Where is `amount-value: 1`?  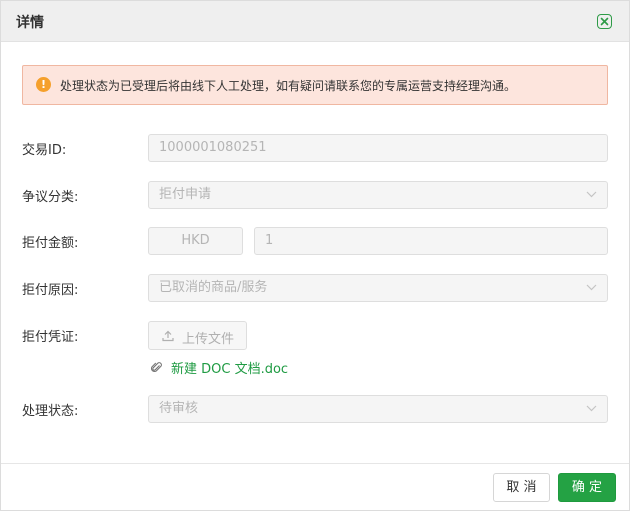 amount-value: 1 is located at coordinates (269, 240).